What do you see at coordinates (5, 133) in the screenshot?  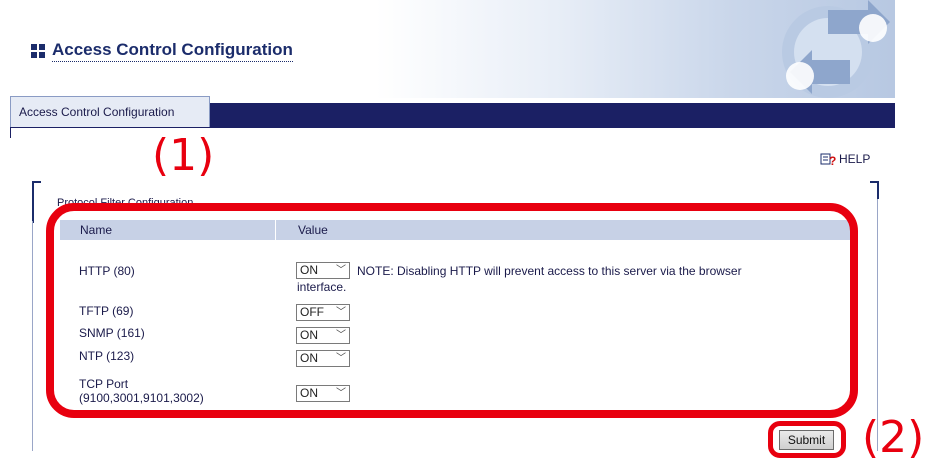 I see `divider` at bounding box center [5, 133].